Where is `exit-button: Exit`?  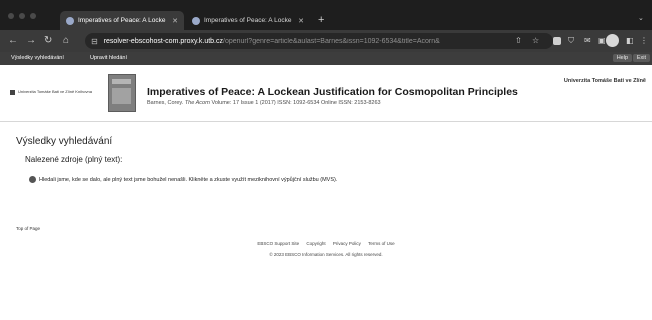 exit-button: Exit is located at coordinates (641, 58).